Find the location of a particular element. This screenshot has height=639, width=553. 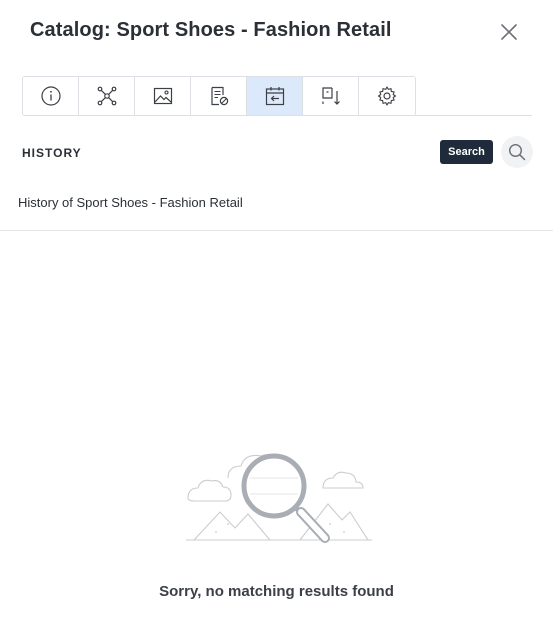

toolbar is located at coordinates (219, 96).